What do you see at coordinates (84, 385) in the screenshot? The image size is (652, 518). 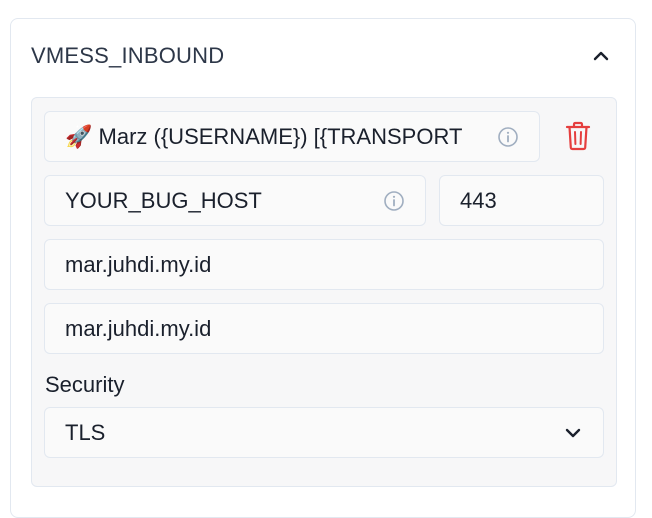 I see `security-label: Security` at bounding box center [84, 385].